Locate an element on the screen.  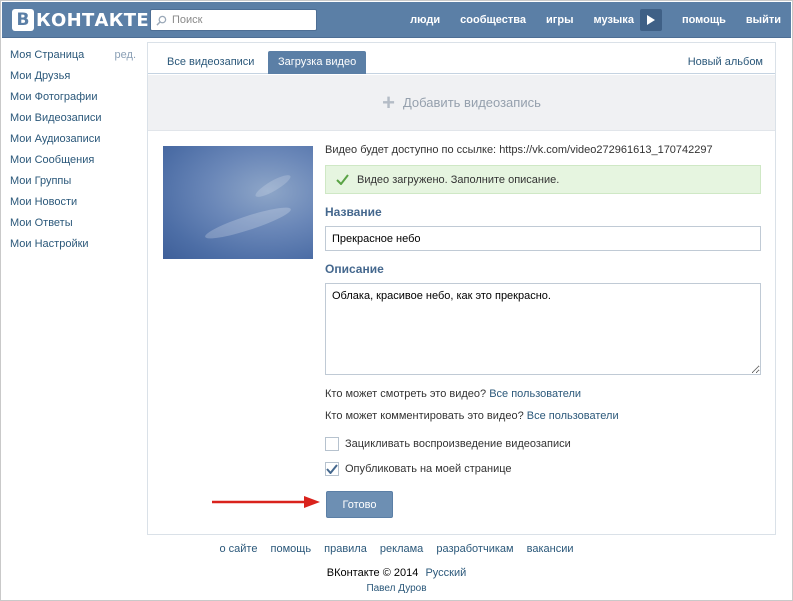
success-text: Видео загружено. Заполните описание. is located at coordinates (458, 179).